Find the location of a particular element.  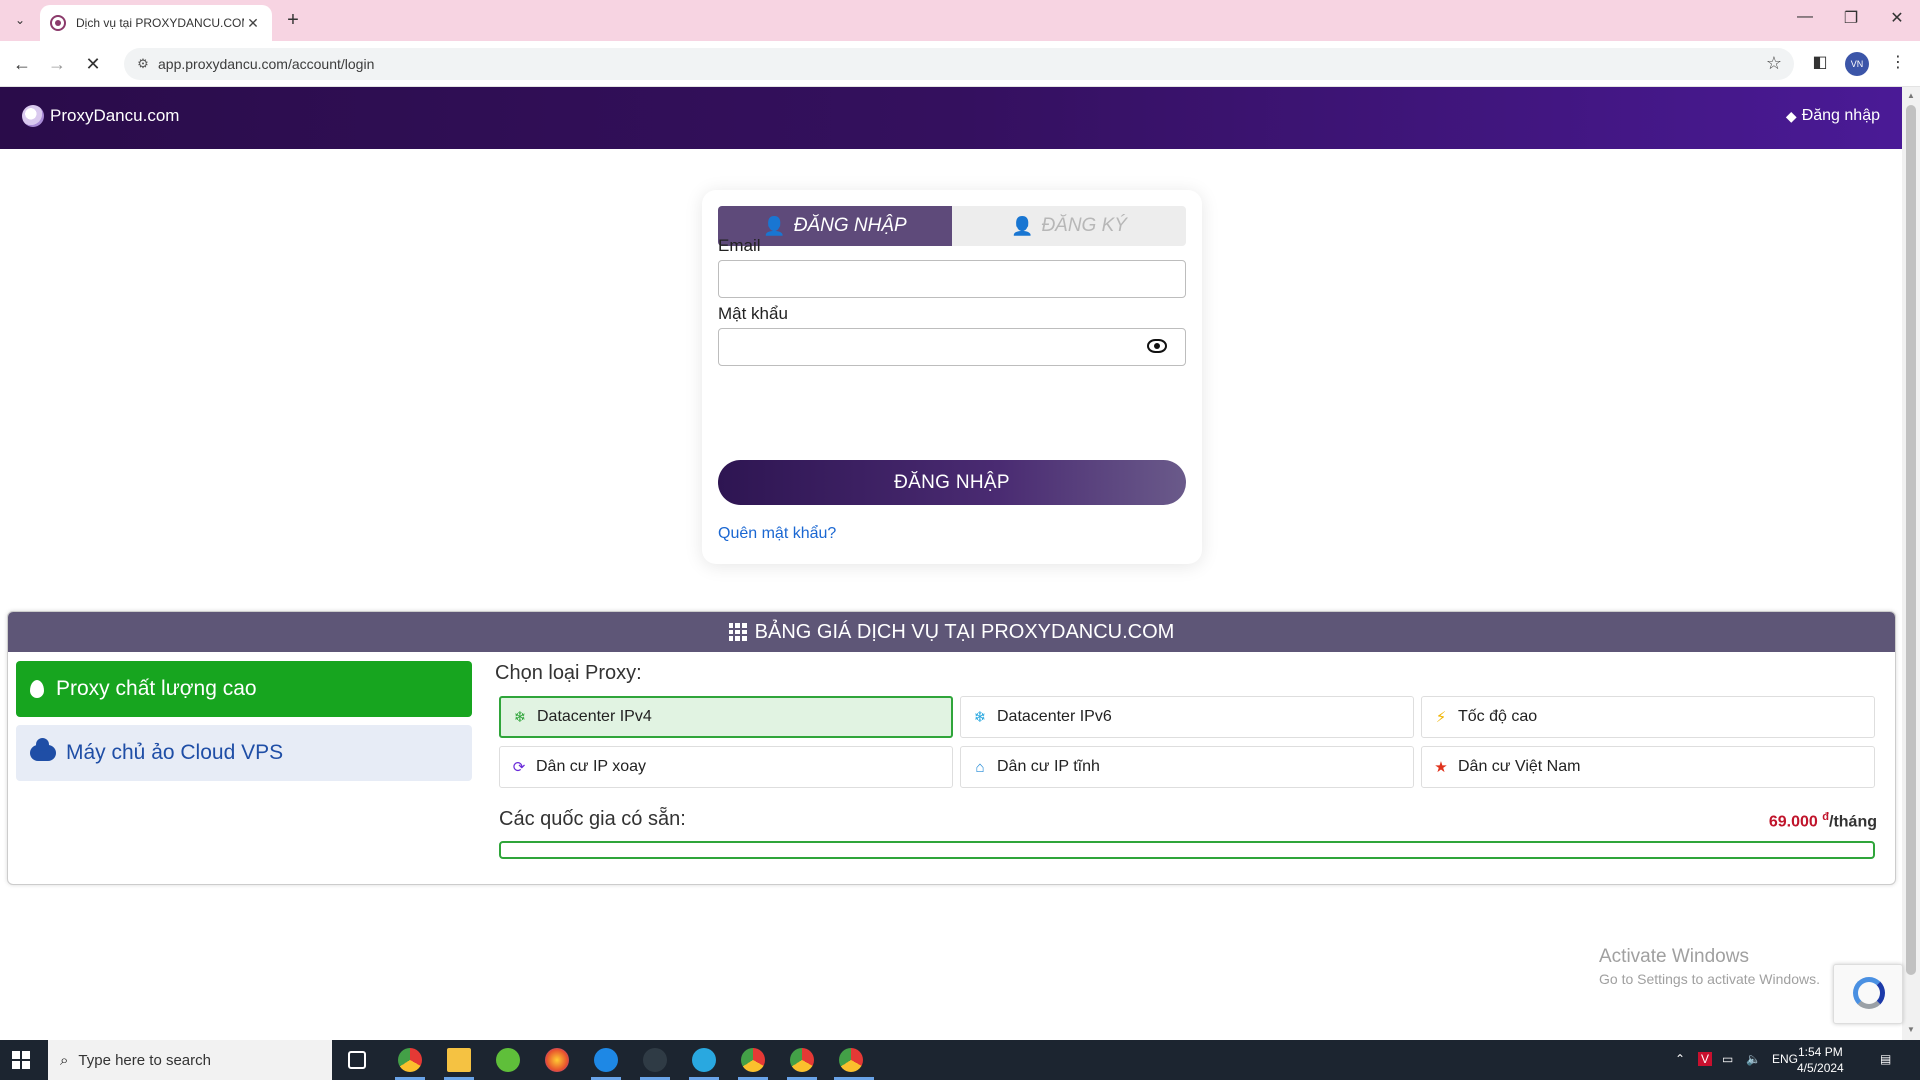

site-favicon-icon is located at coordinates (58, 23).